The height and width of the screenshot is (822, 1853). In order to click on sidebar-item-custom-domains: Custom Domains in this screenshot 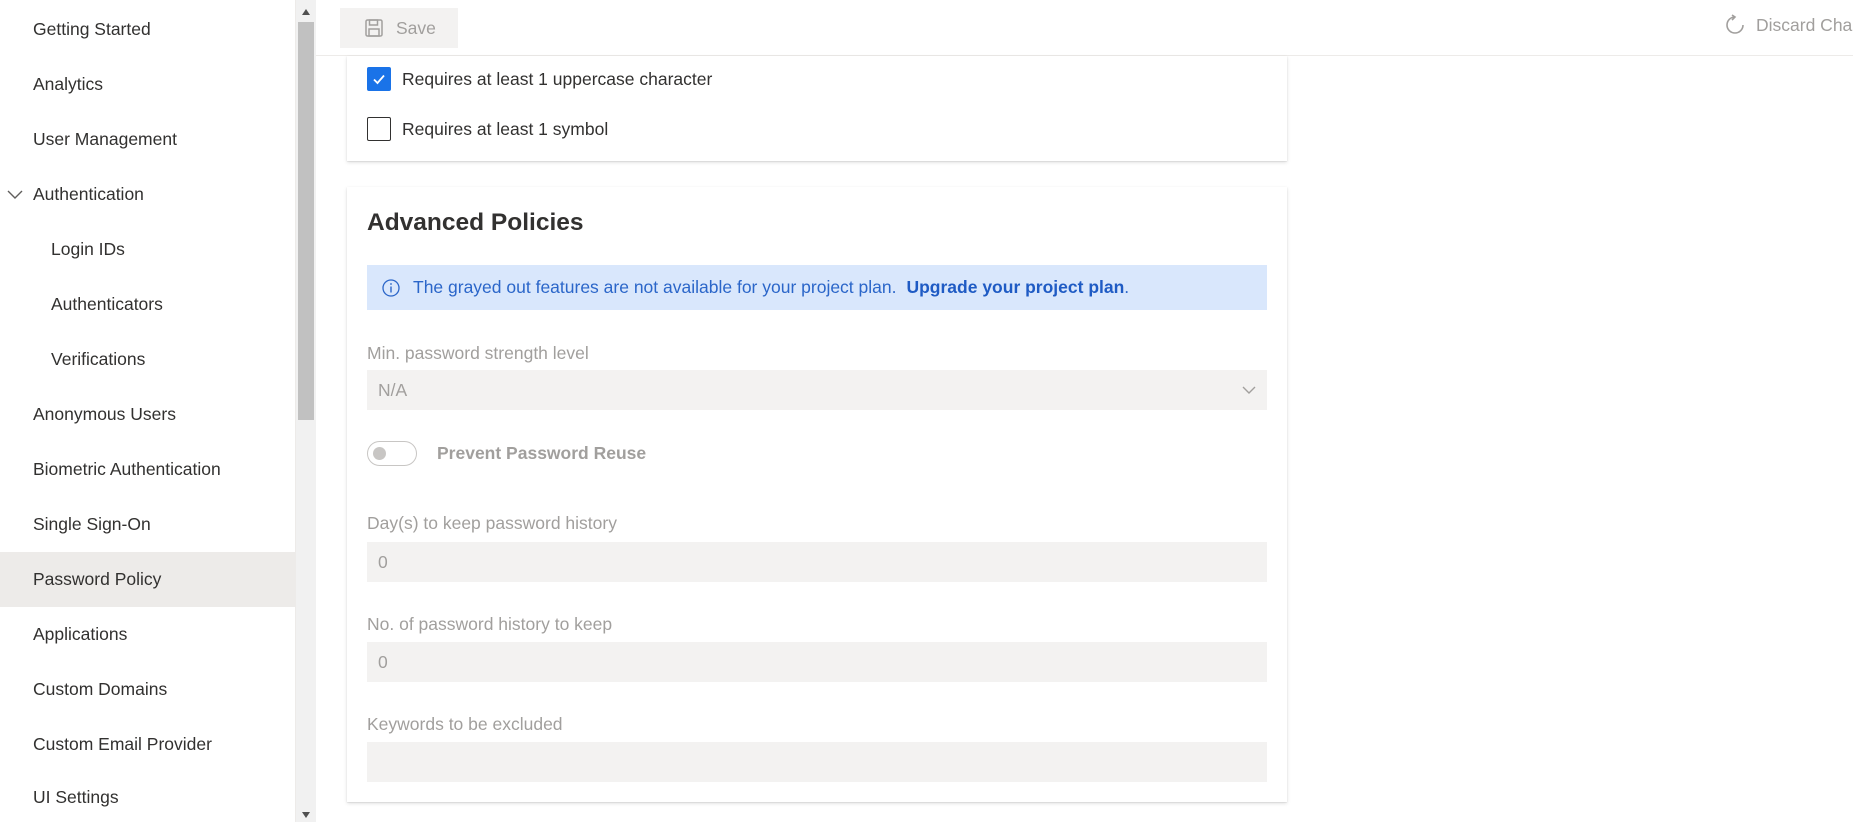, I will do `click(147, 689)`.